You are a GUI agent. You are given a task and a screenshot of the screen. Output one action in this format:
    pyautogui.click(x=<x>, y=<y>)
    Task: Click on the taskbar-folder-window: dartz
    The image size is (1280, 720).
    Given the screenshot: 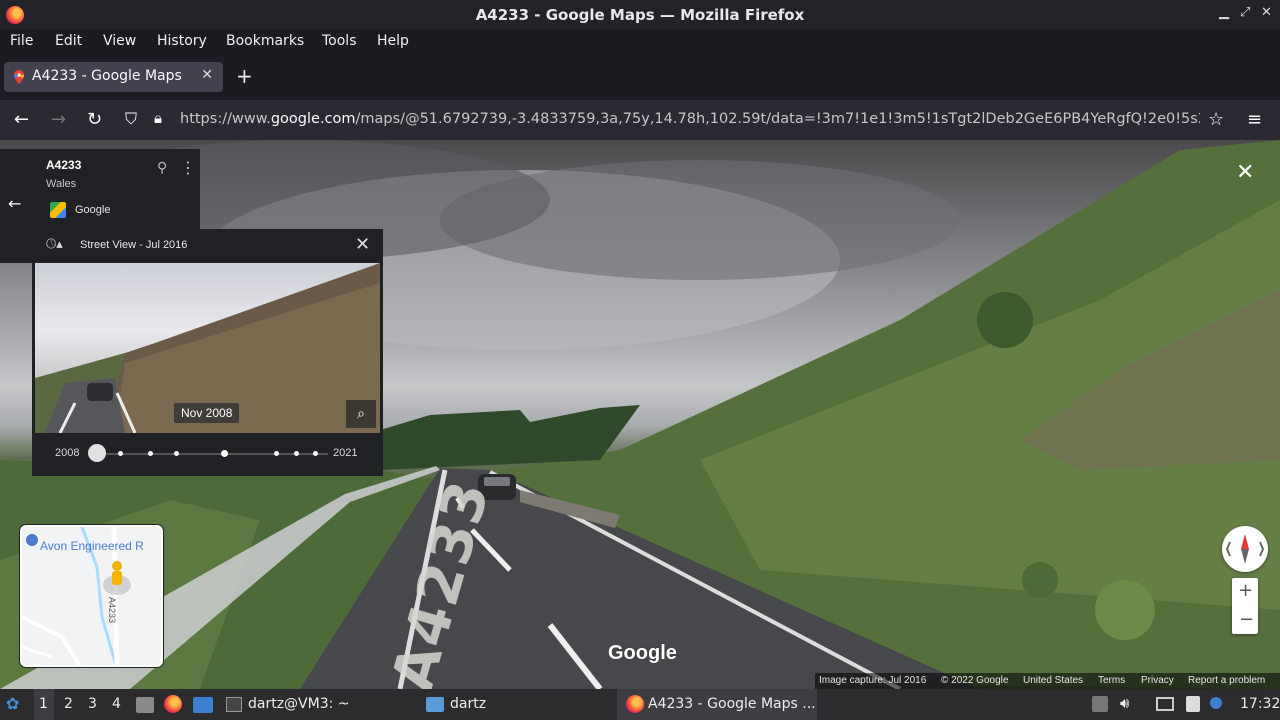 What is the action you would take?
    pyautogui.click(x=468, y=704)
    